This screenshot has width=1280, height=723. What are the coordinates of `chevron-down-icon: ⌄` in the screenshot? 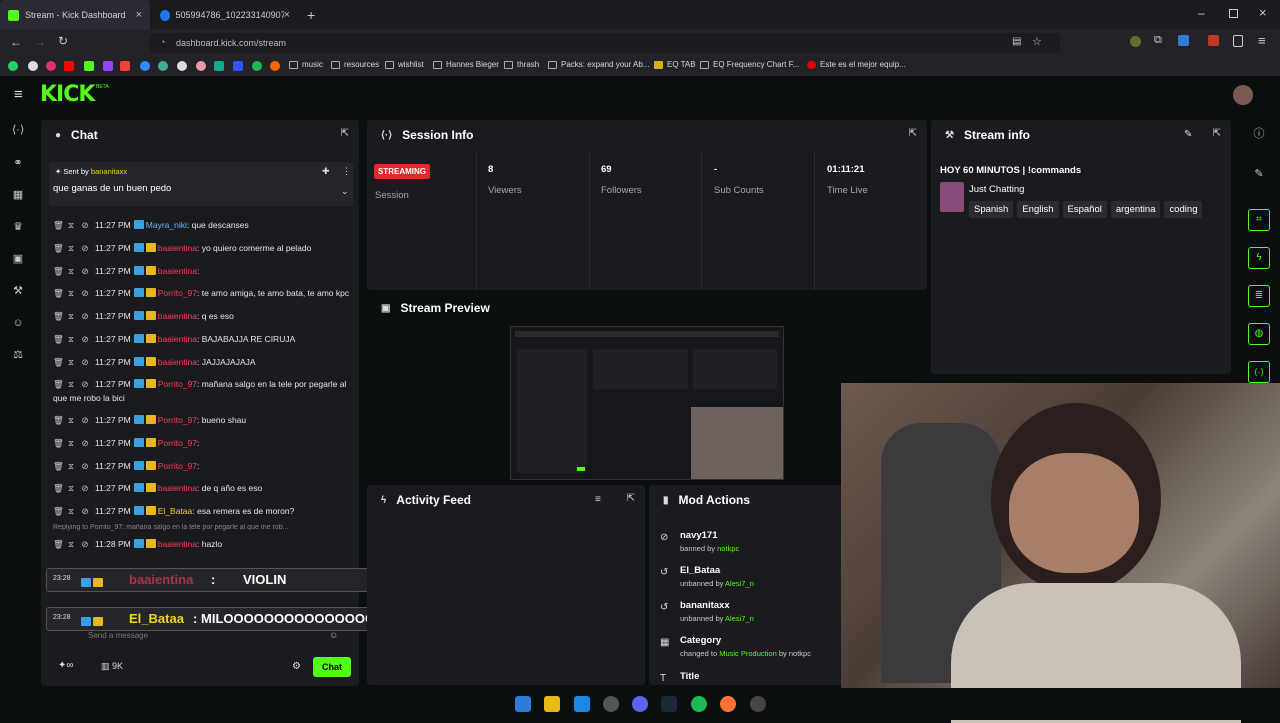 It's located at (345, 191).